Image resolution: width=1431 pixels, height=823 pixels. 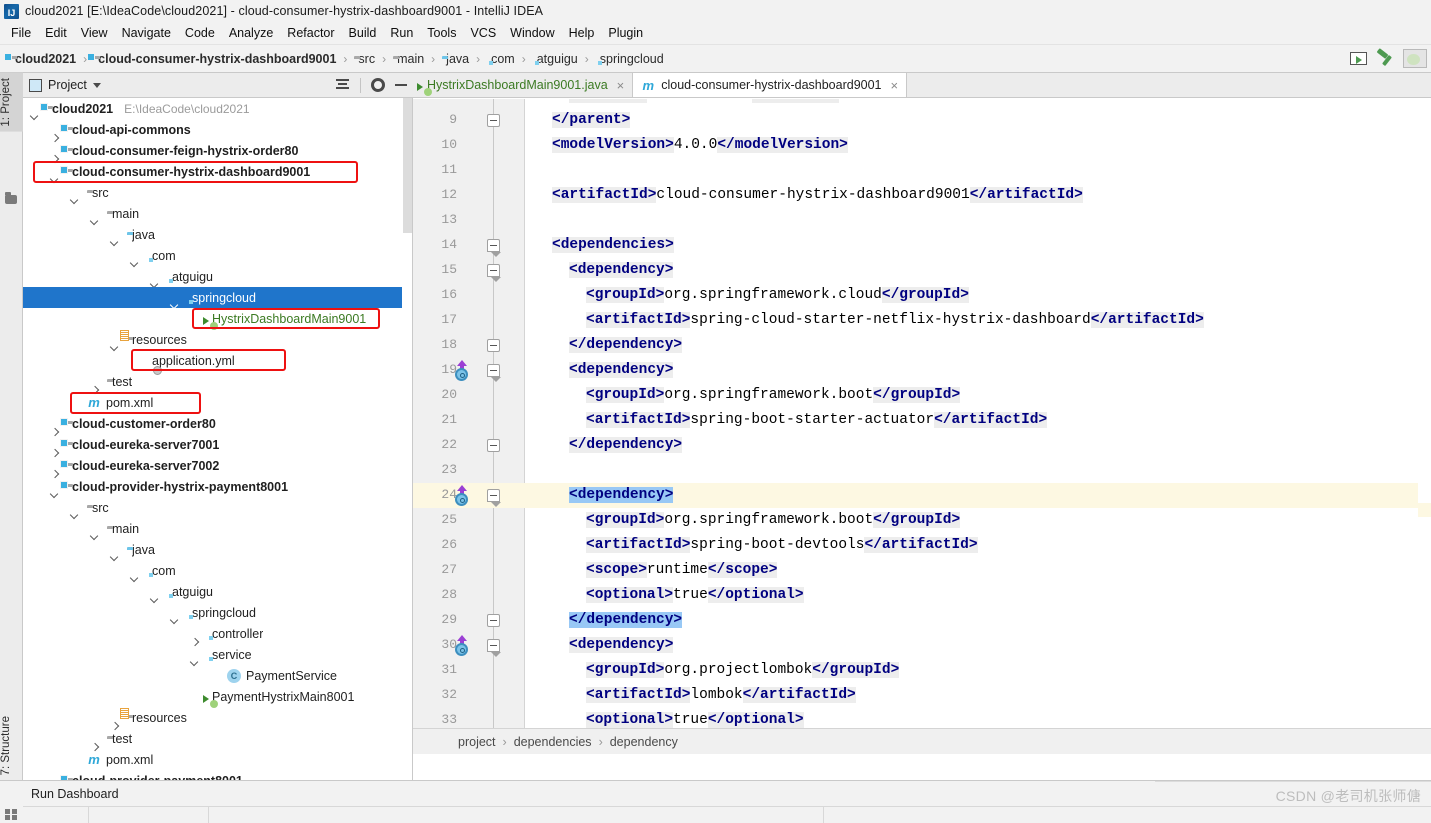 I want to click on menu-item-vcs: VCS, so click(x=483, y=33).